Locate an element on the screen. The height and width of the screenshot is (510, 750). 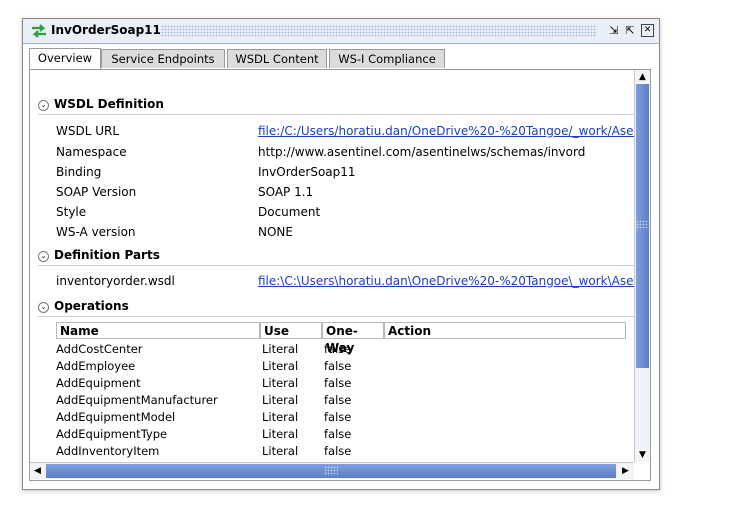
definition-parts-header: ⌄ Definition Parts is located at coordinates (99, 255).